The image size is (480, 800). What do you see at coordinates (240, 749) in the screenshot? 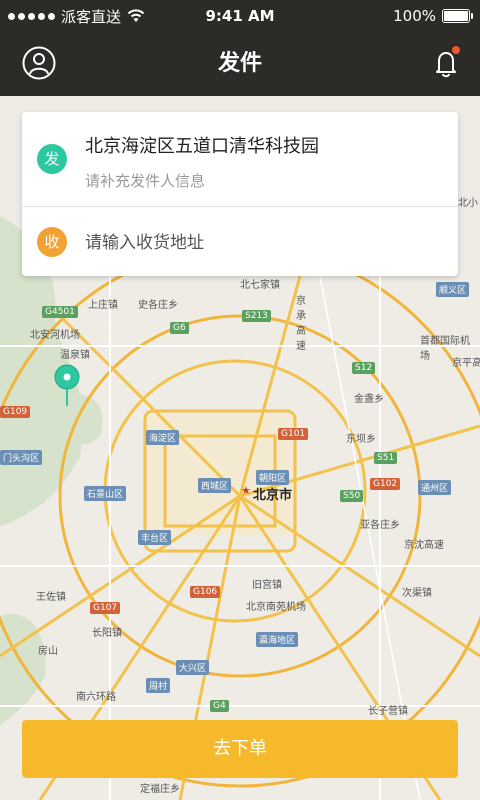
I see `place-order-button: 去下单` at bounding box center [240, 749].